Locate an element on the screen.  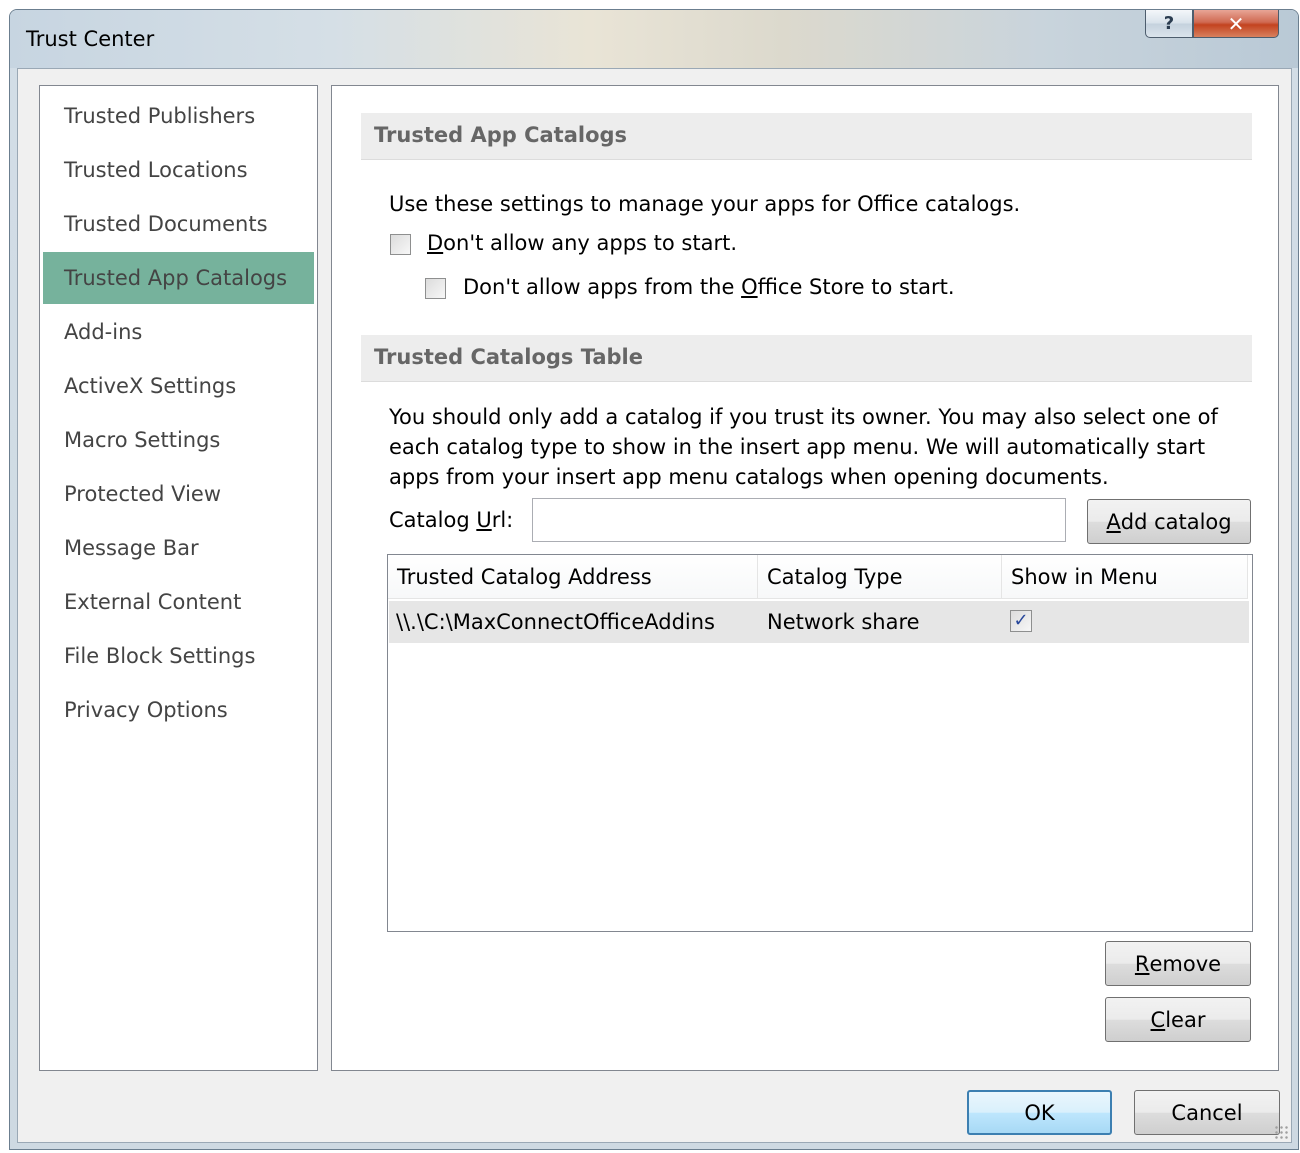
checkmark-icon: ✓ is located at coordinates (1021, 620).